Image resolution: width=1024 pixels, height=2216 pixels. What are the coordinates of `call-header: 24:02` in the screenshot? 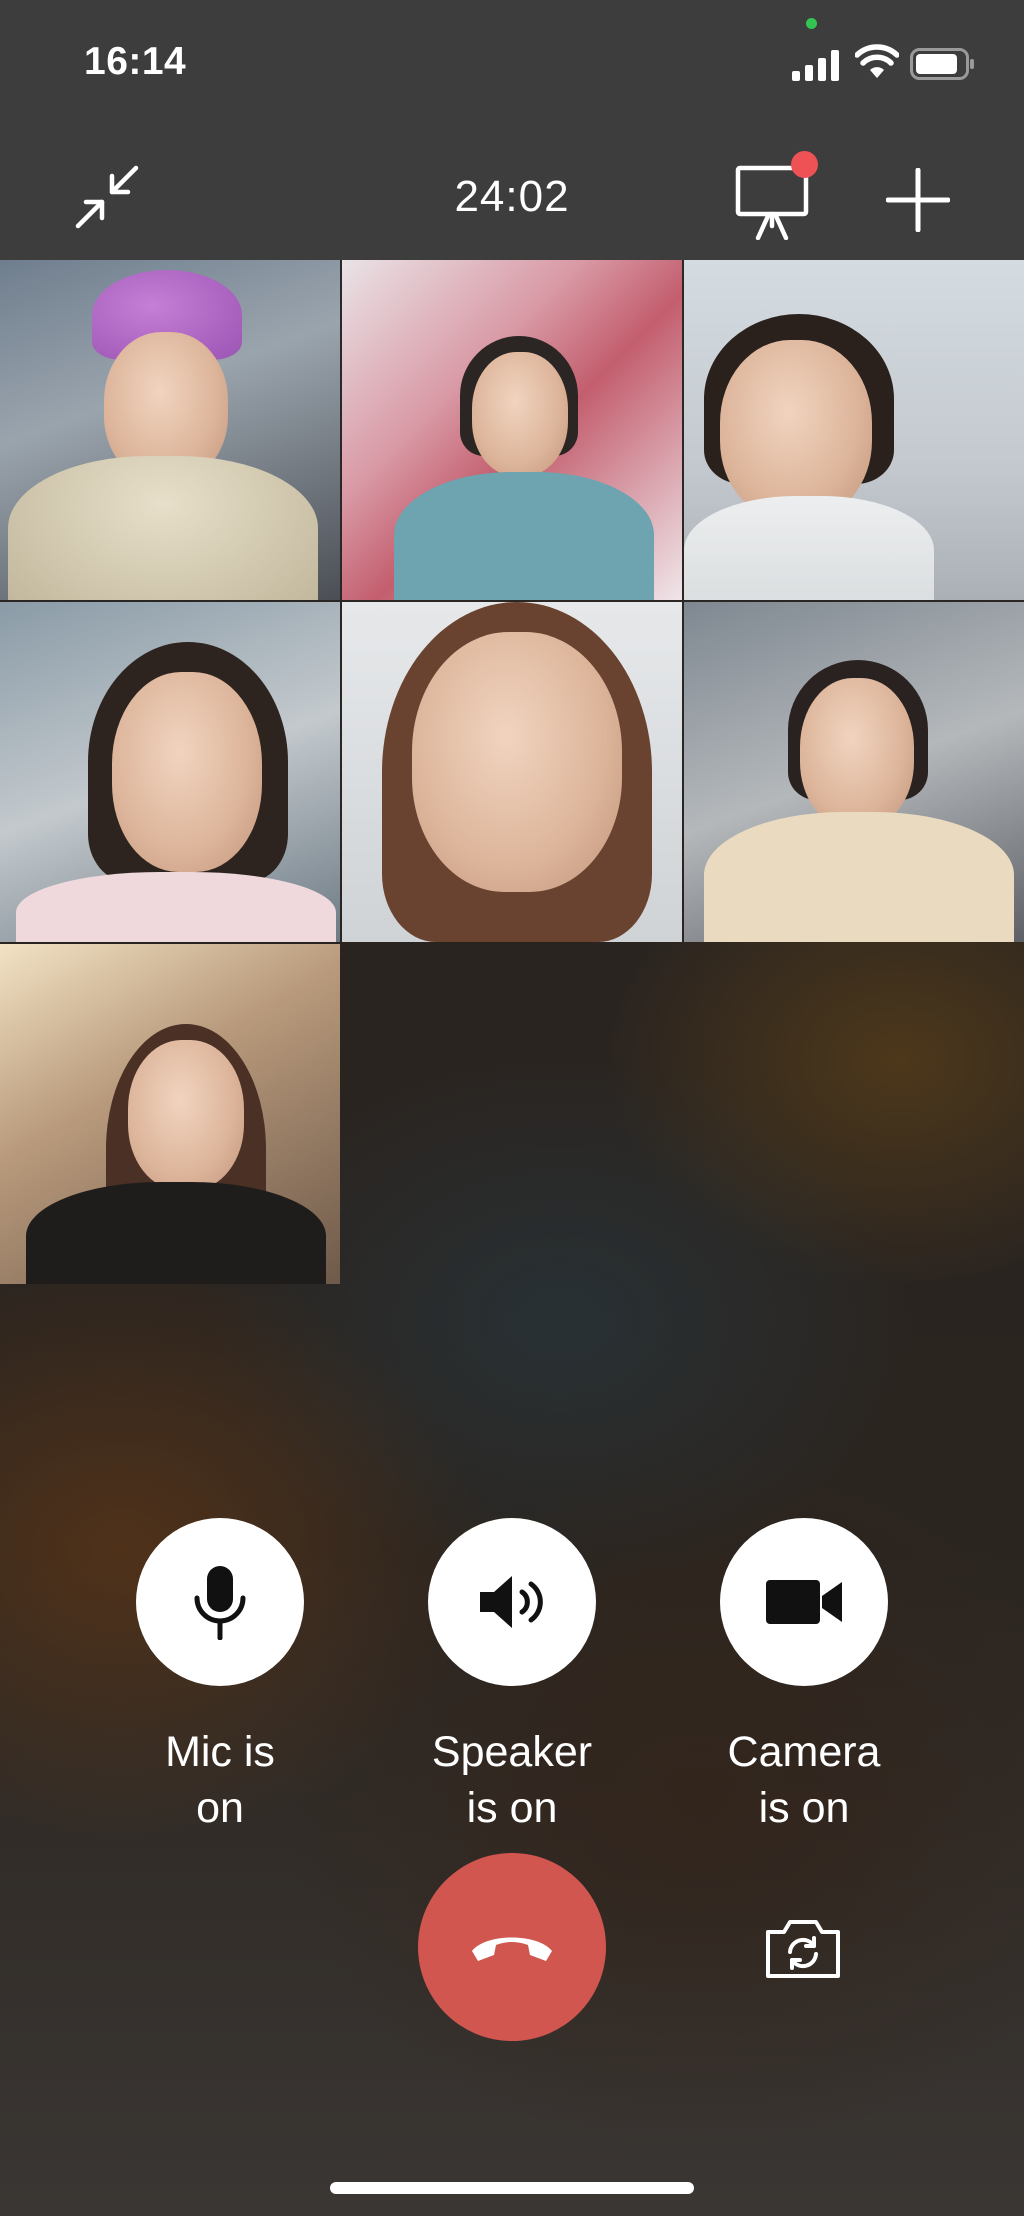 It's located at (512, 195).